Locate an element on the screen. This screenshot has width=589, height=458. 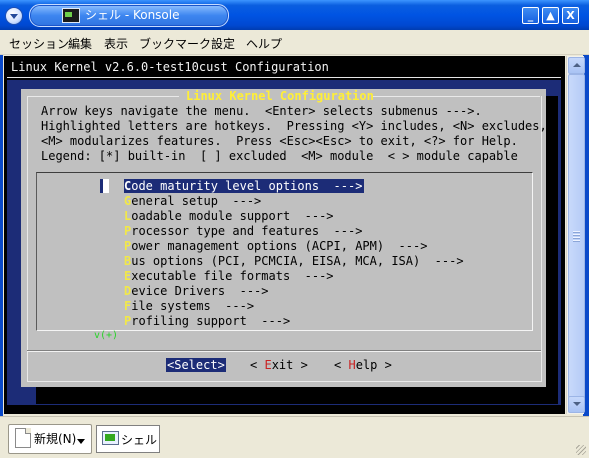
hotkey-letter: H is located at coordinates (352, 365).